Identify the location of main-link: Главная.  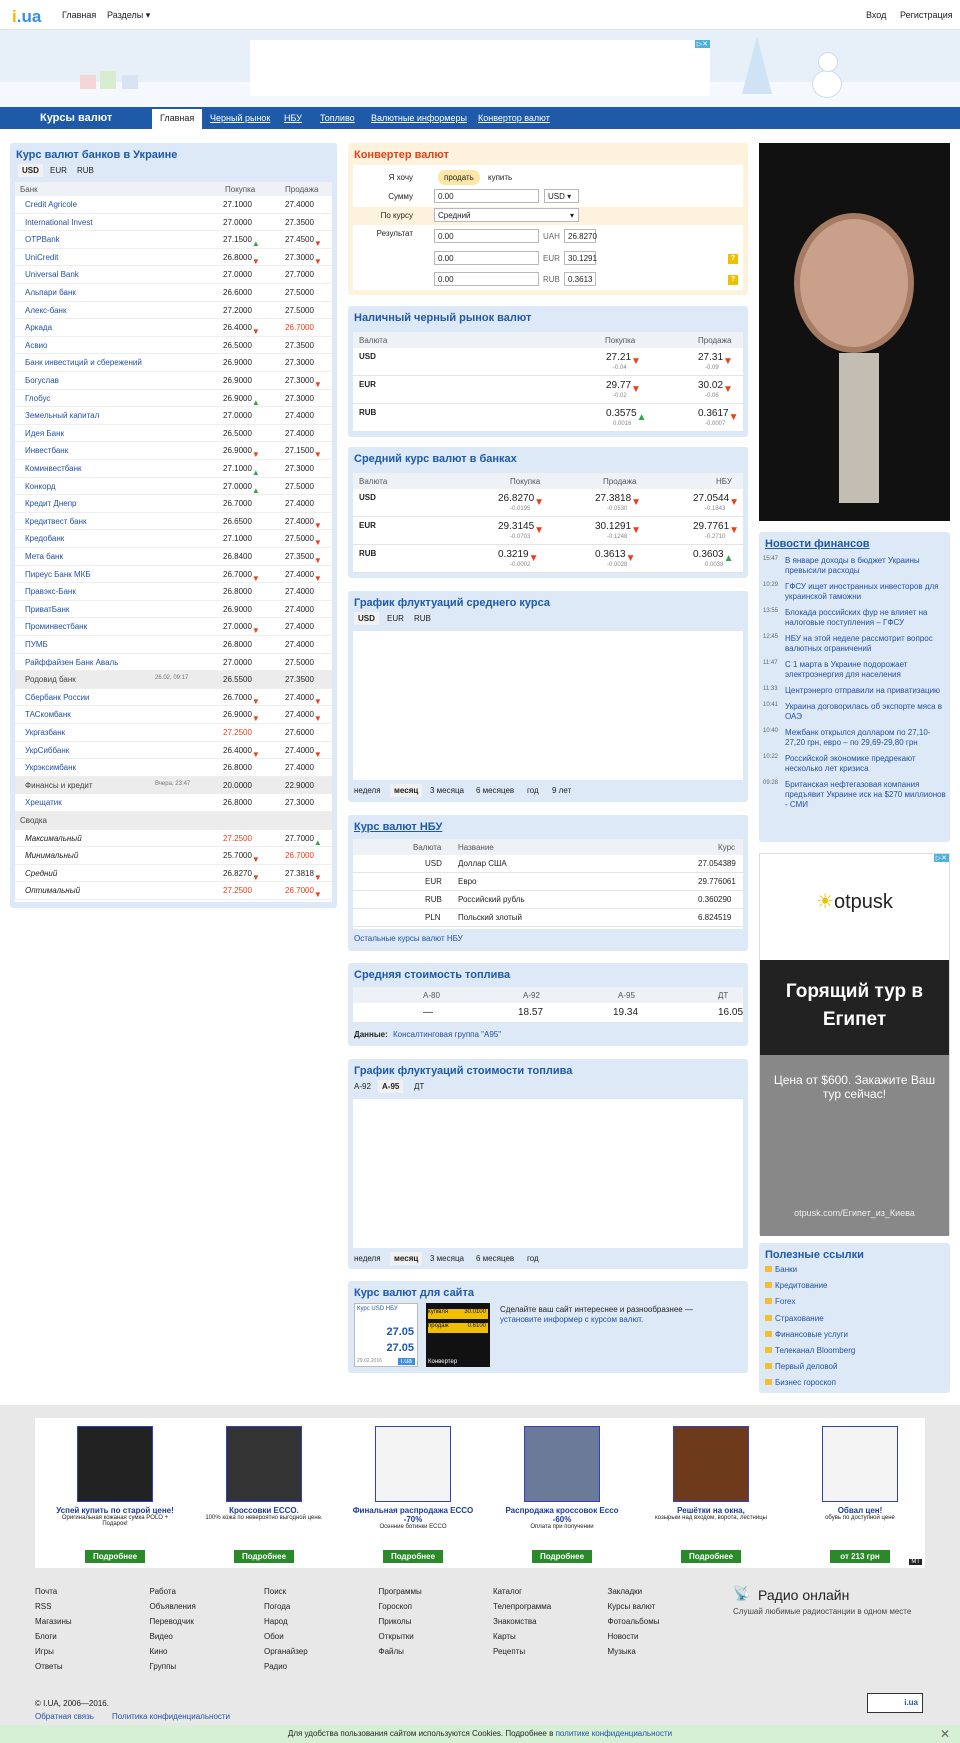
(79, 15).